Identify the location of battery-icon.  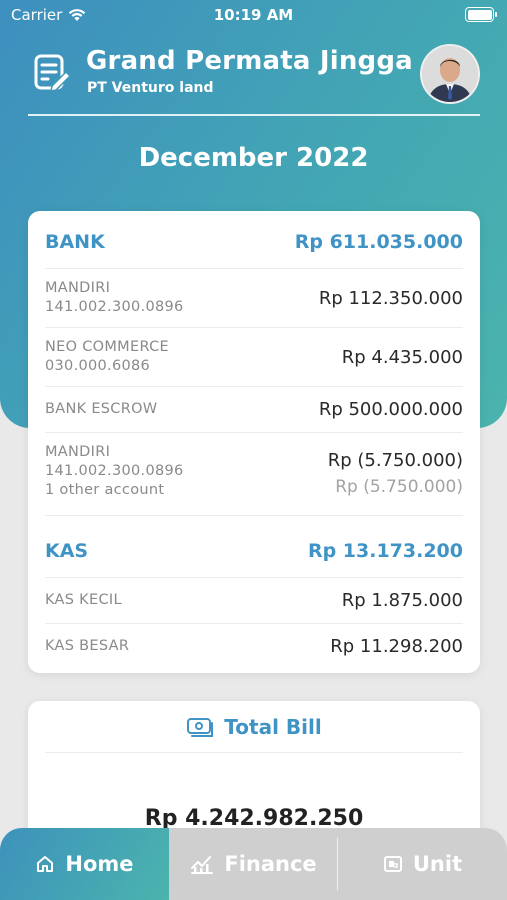
(481, 14).